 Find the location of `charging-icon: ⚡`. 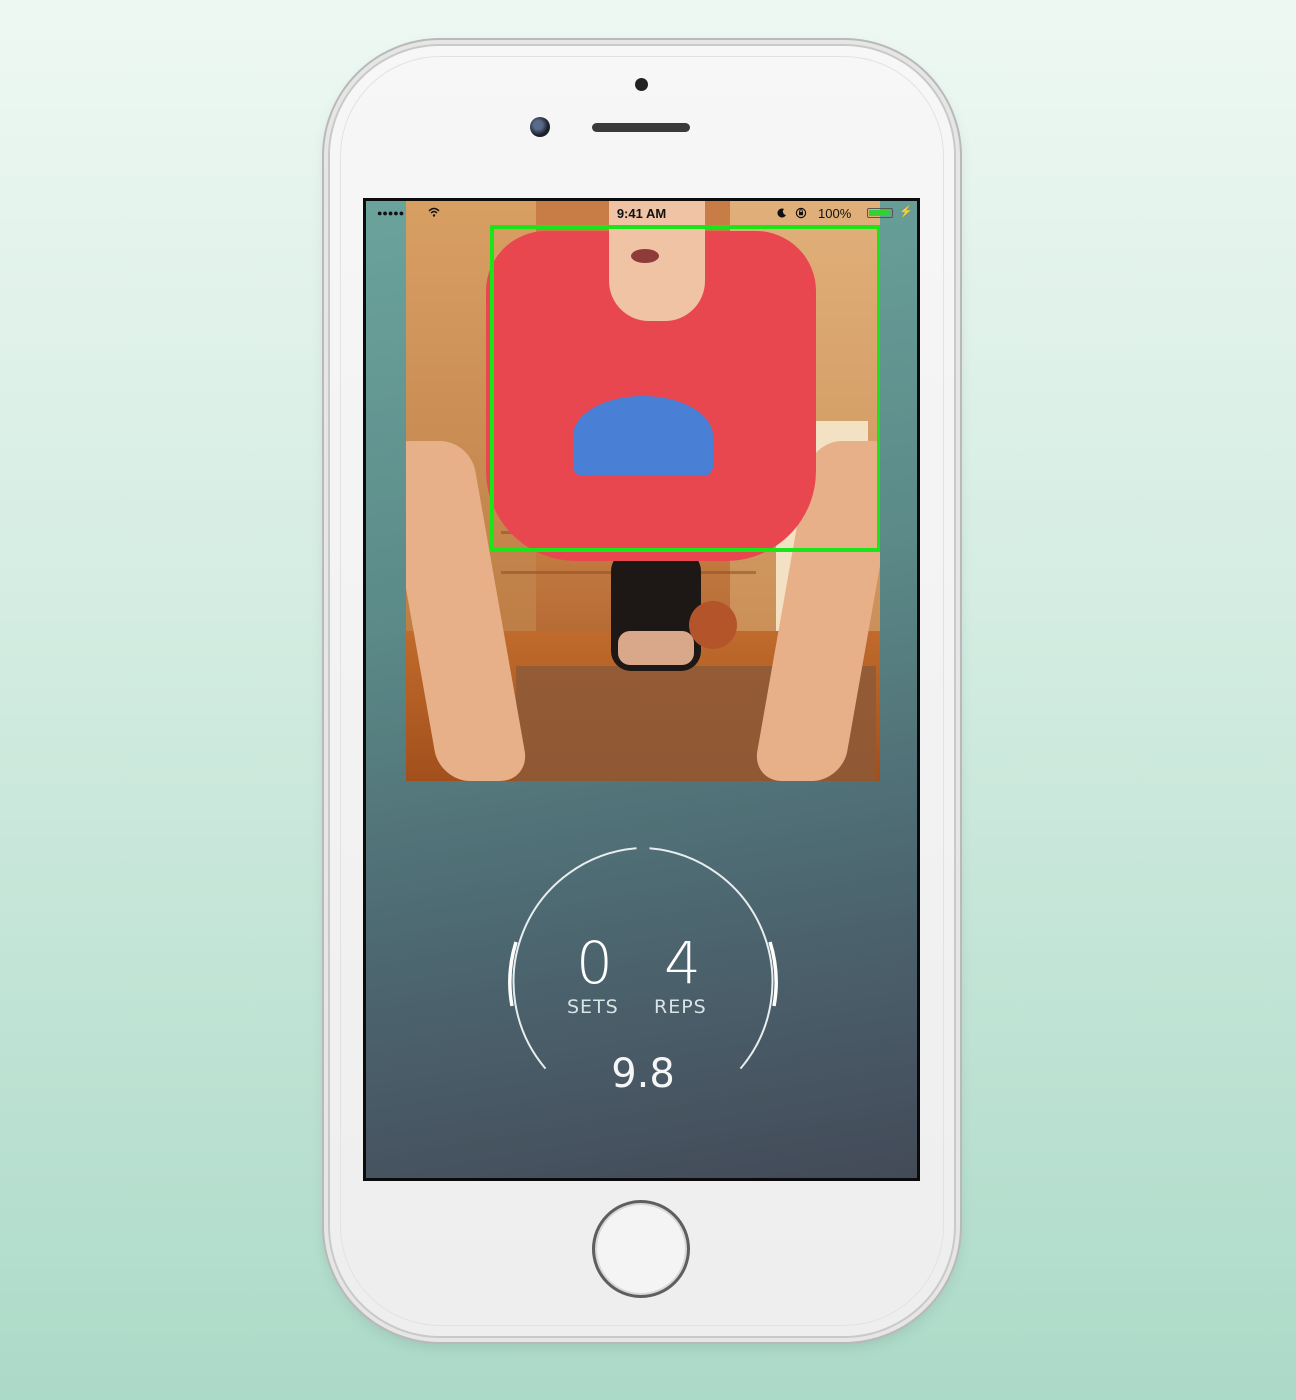

charging-icon: ⚡ is located at coordinates (906, 212).